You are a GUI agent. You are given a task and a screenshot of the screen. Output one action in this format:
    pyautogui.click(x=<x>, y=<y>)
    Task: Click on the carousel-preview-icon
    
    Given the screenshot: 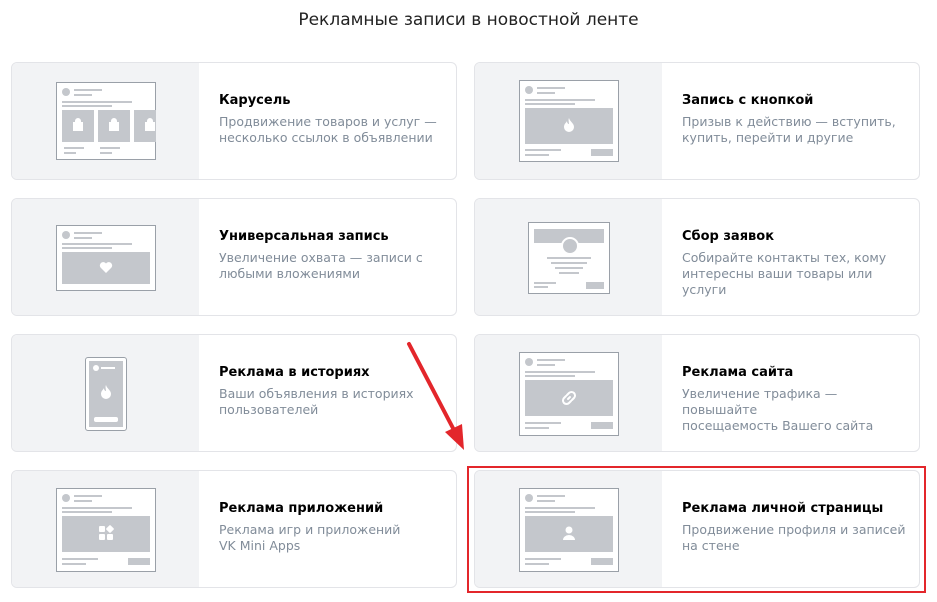 What is the action you would take?
    pyautogui.click(x=105, y=121)
    